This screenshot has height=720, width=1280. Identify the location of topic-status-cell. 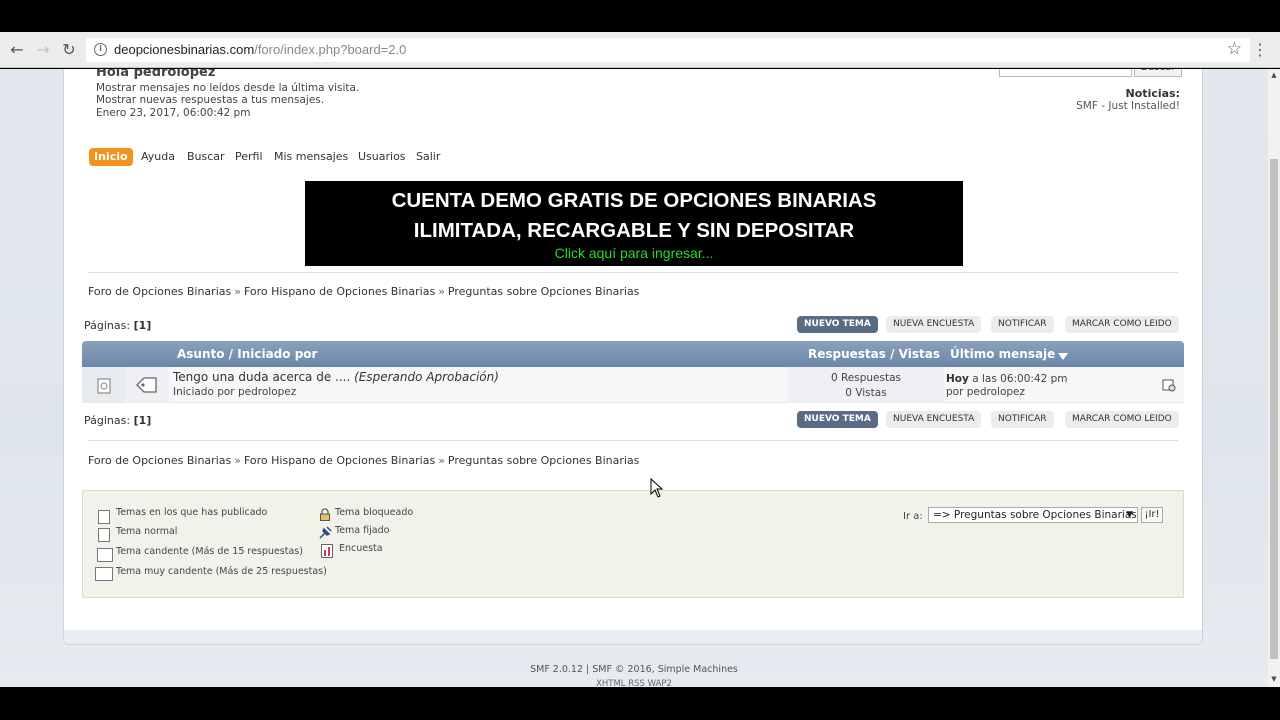
(103, 385).